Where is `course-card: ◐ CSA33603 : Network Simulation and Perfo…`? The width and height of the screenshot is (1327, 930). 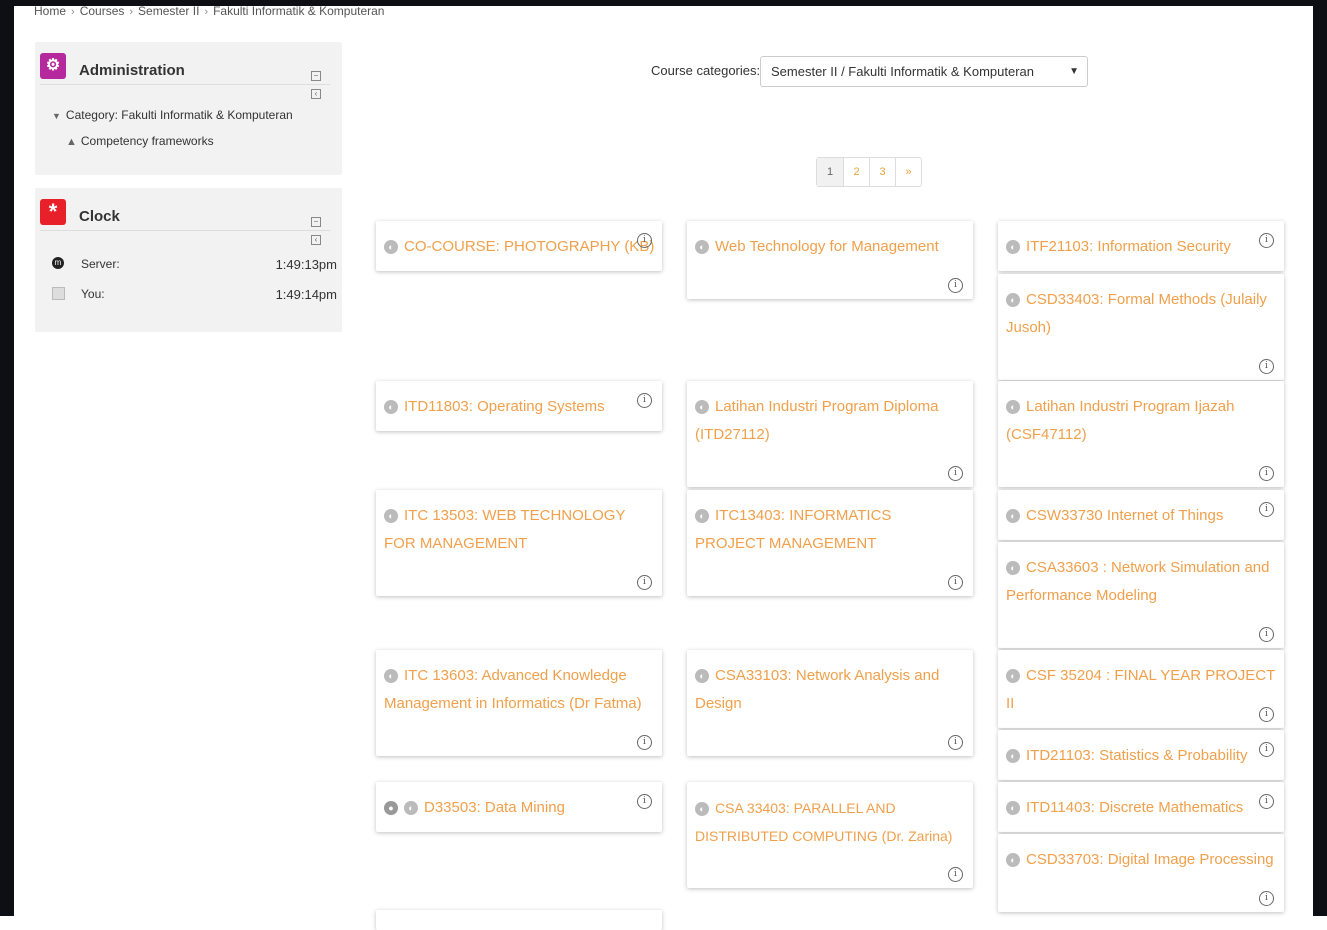
course-card: ◐ CSA33603 : Network Simulation and Perfo… is located at coordinates (1141, 595).